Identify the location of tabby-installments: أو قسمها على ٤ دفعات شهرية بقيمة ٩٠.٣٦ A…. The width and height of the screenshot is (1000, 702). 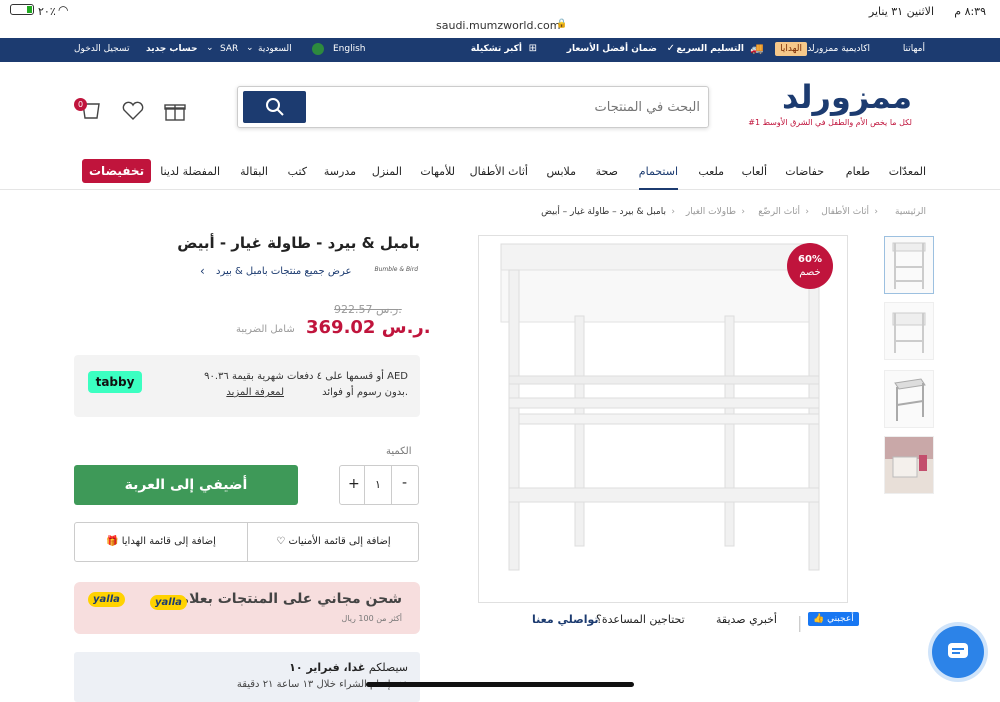
(306, 376).